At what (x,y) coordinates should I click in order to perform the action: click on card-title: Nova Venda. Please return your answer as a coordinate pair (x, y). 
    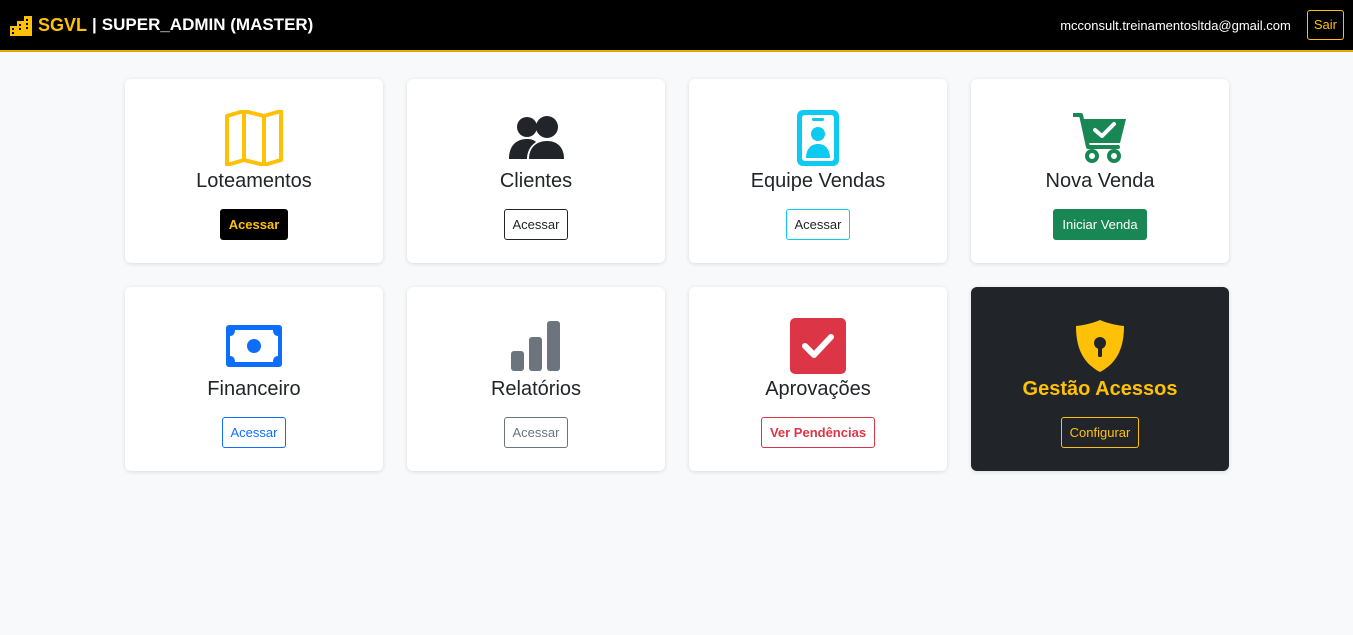
    Looking at the image, I should click on (1100, 181).